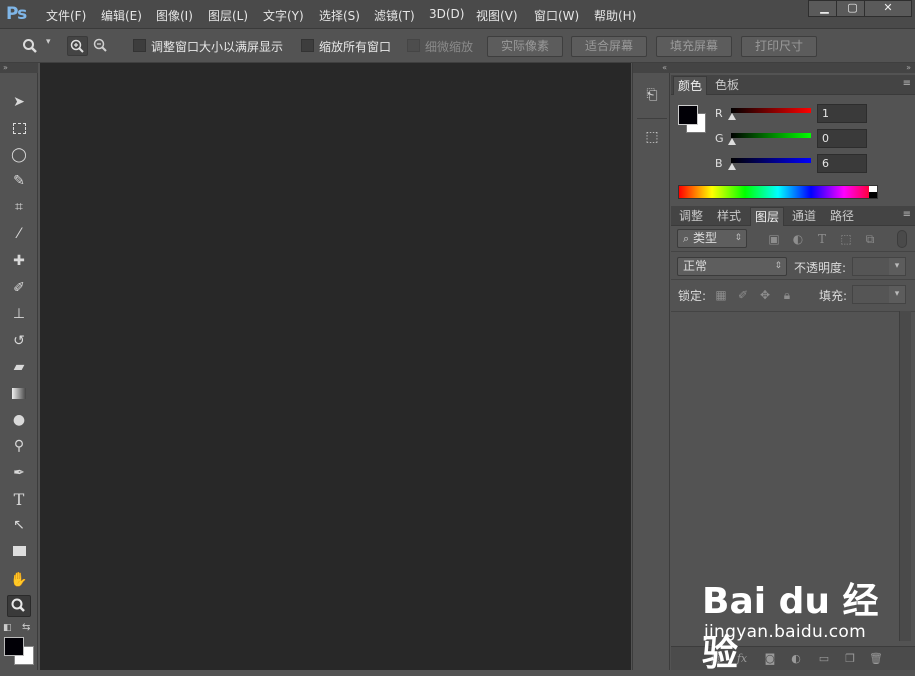 The width and height of the screenshot is (915, 676). Describe the element at coordinates (19, 68) in the screenshot. I see `tools-collapse-icon: »` at that location.